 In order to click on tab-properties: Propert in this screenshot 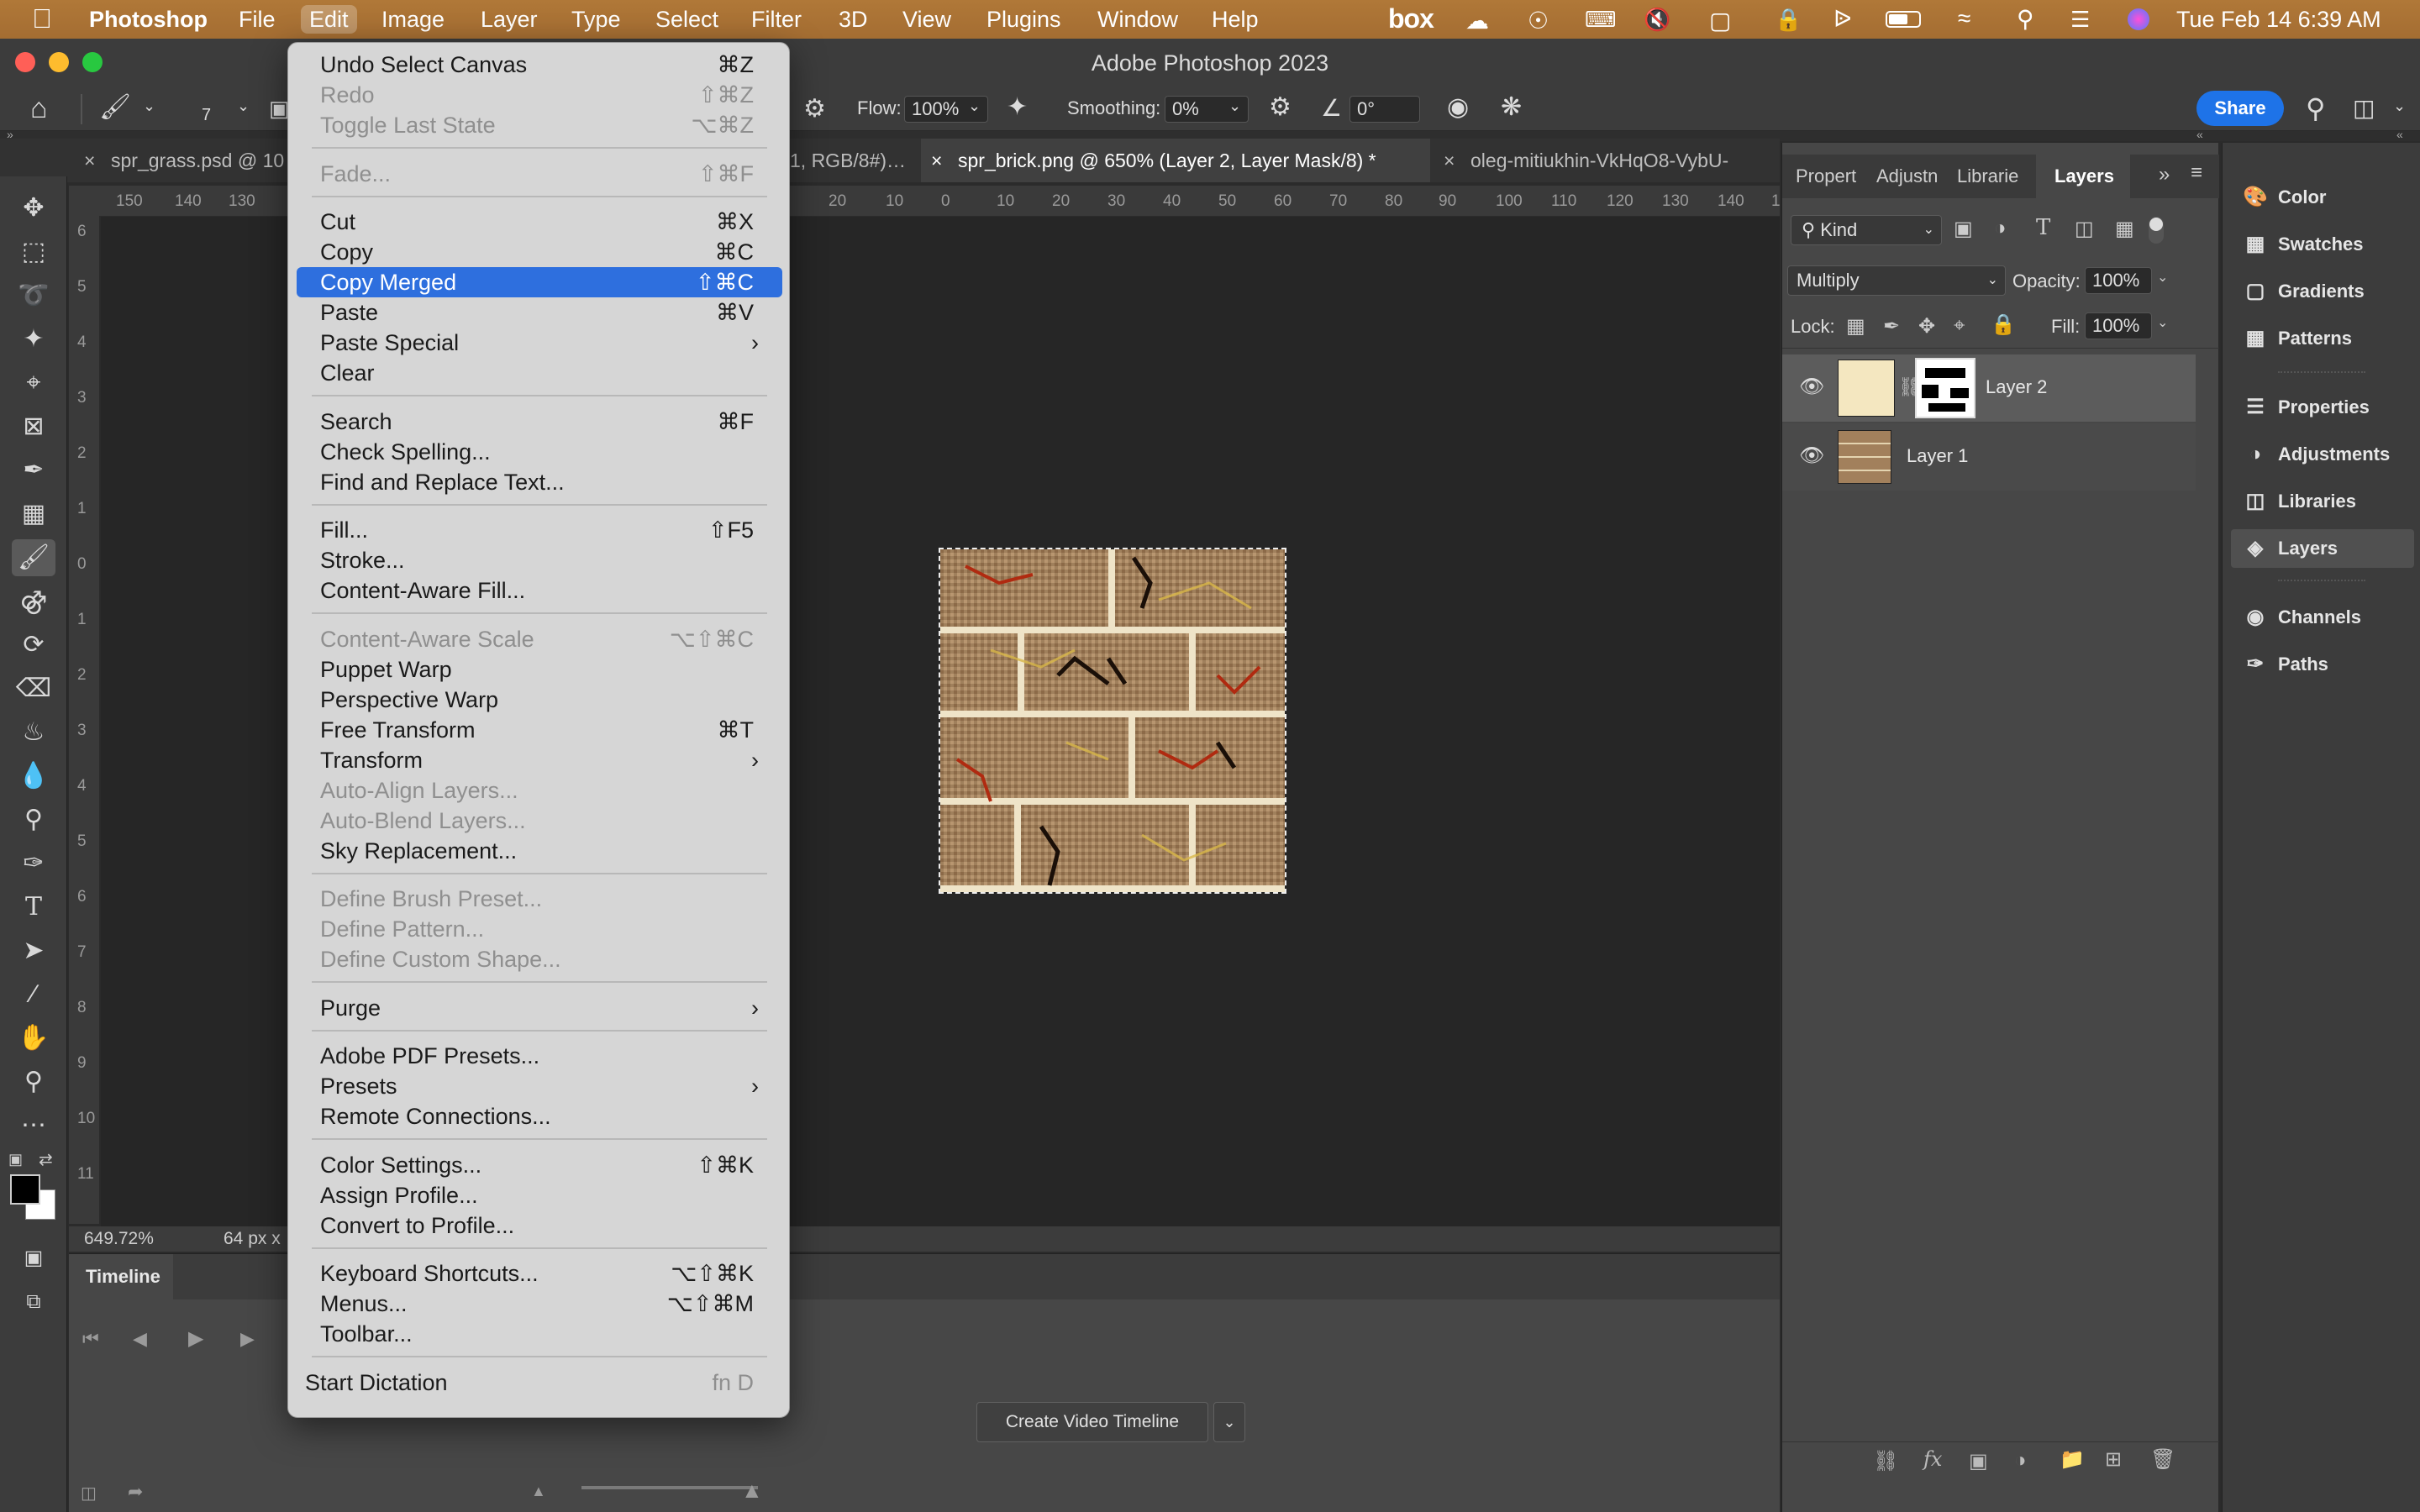, I will do `click(1834, 176)`.